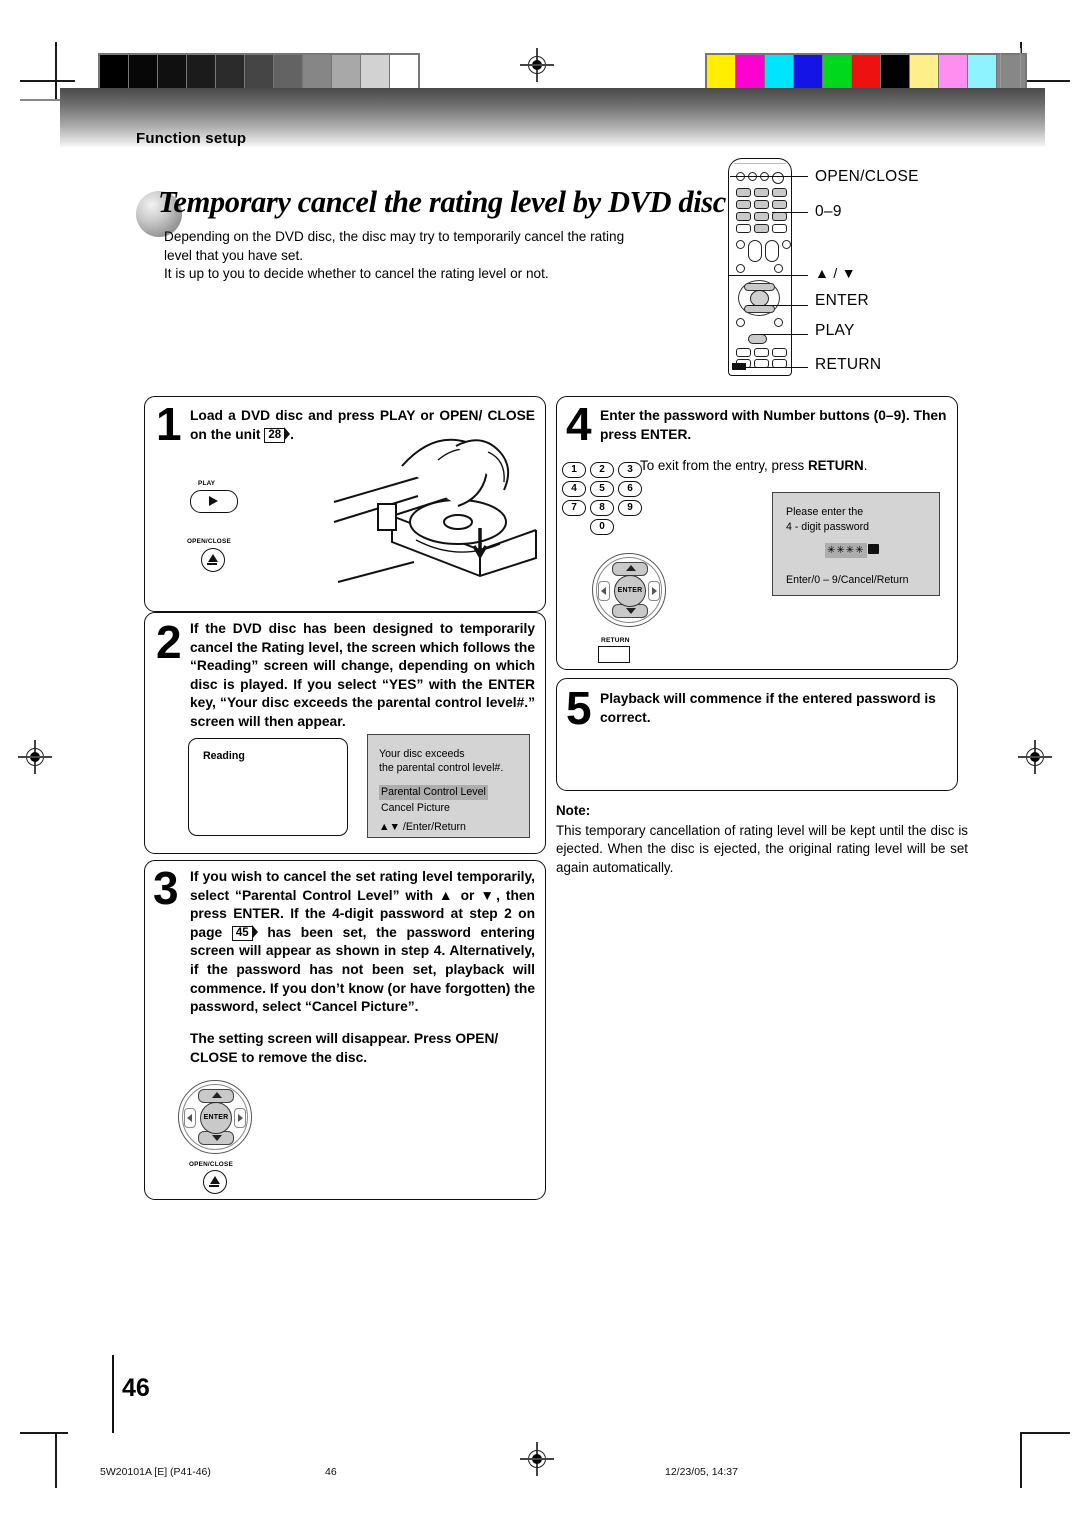  What do you see at coordinates (433, 792) in the screenshot?
I see `osd-option-parental-control-level: Parental Control Level` at bounding box center [433, 792].